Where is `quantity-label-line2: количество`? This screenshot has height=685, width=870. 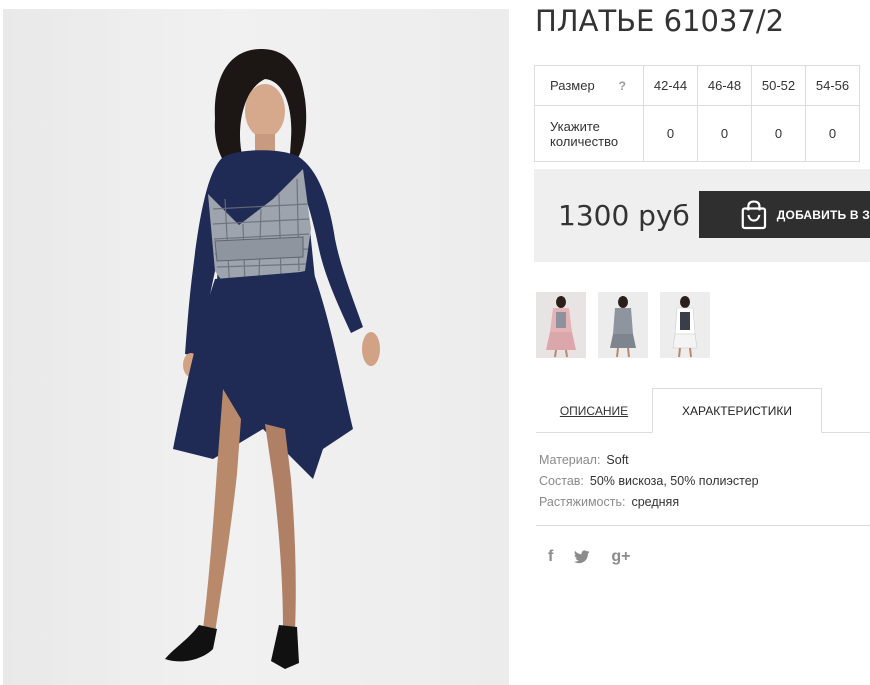
quantity-label-line2: количество is located at coordinates (584, 141).